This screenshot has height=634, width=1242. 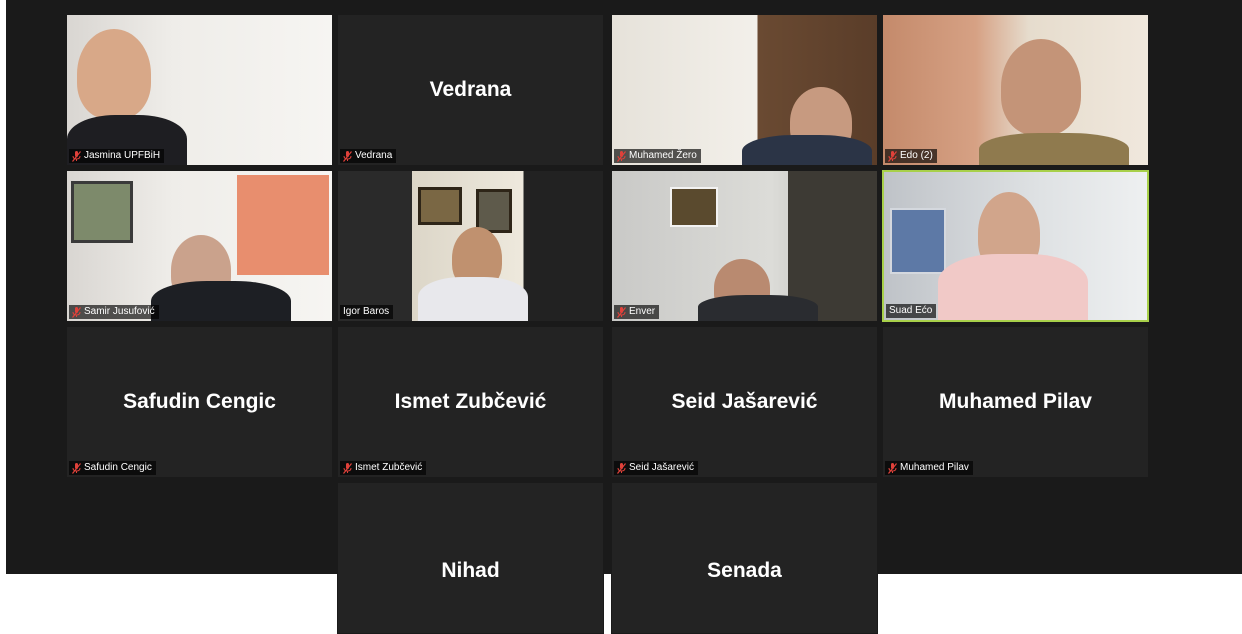 What do you see at coordinates (642, 311) in the screenshot?
I see `participant-name: Enver` at bounding box center [642, 311].